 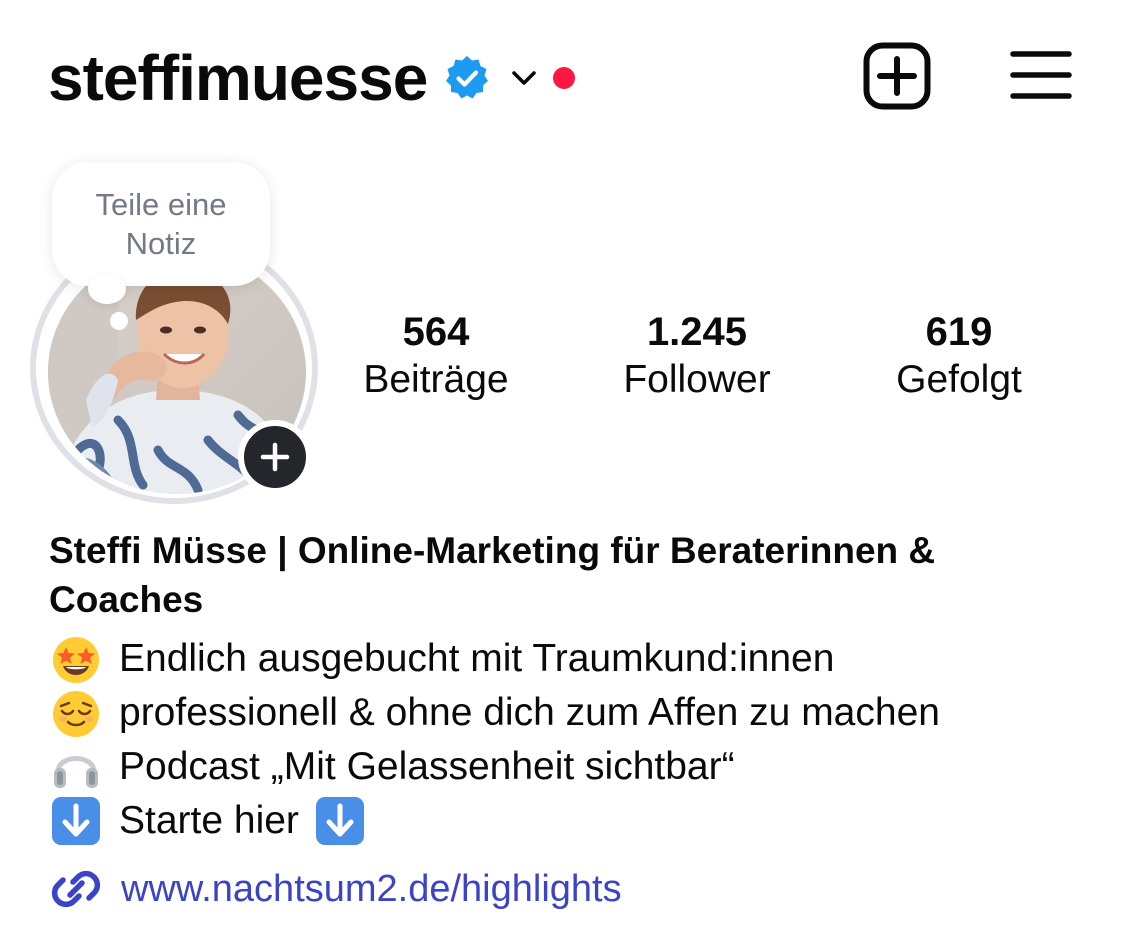 I want to click on bio-line-text: Podcast „Mit Gelassenheit sichtbar“, so click(x=427, y=766).